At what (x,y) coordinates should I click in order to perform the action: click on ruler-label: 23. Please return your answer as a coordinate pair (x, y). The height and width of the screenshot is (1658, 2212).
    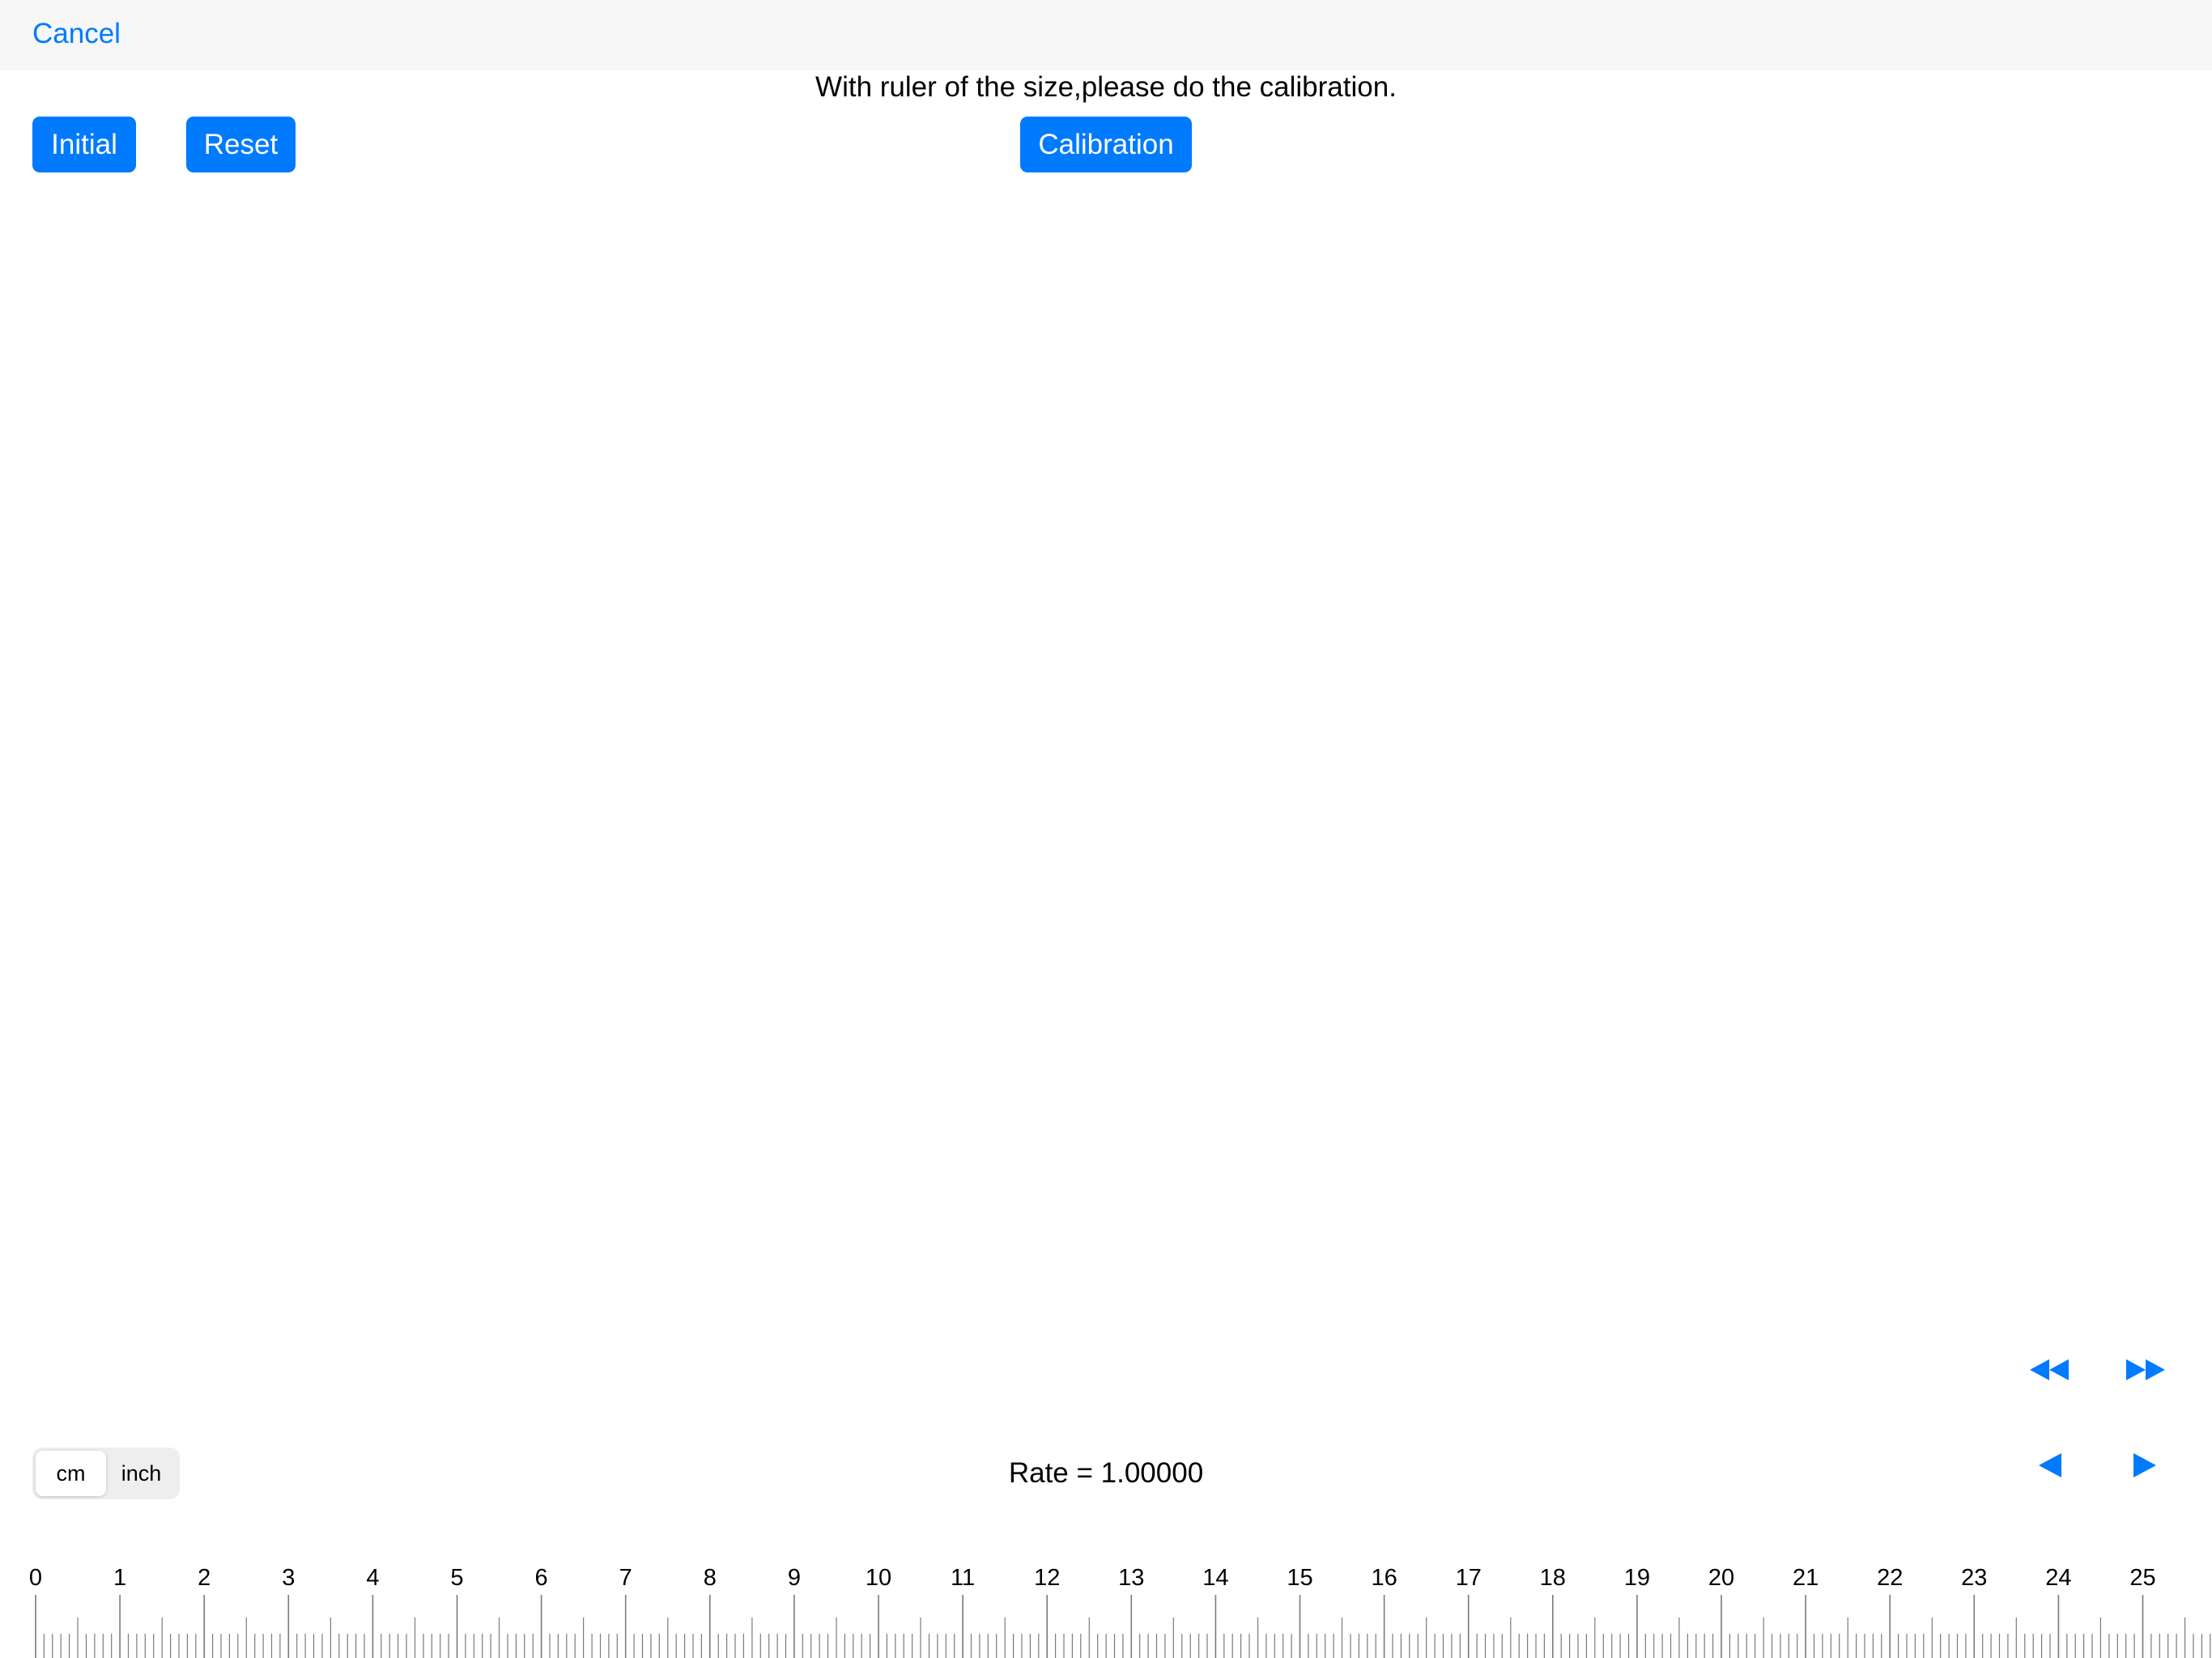
    Looking at the image, I should click on (1974, 1578).